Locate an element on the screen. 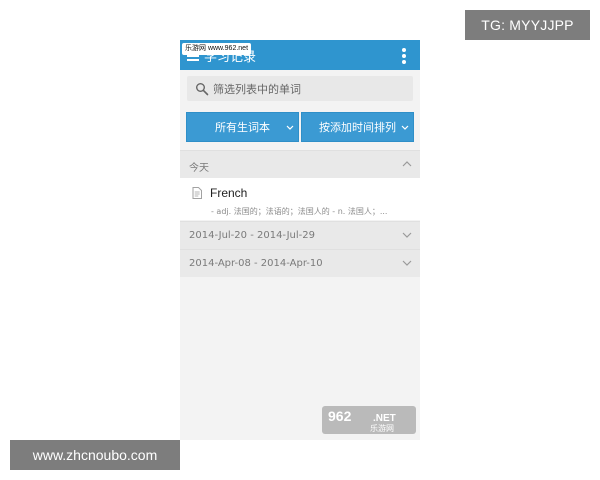 The height and width of the screenshot is (480, 600). document-icon is located at coordinates (197, 193).